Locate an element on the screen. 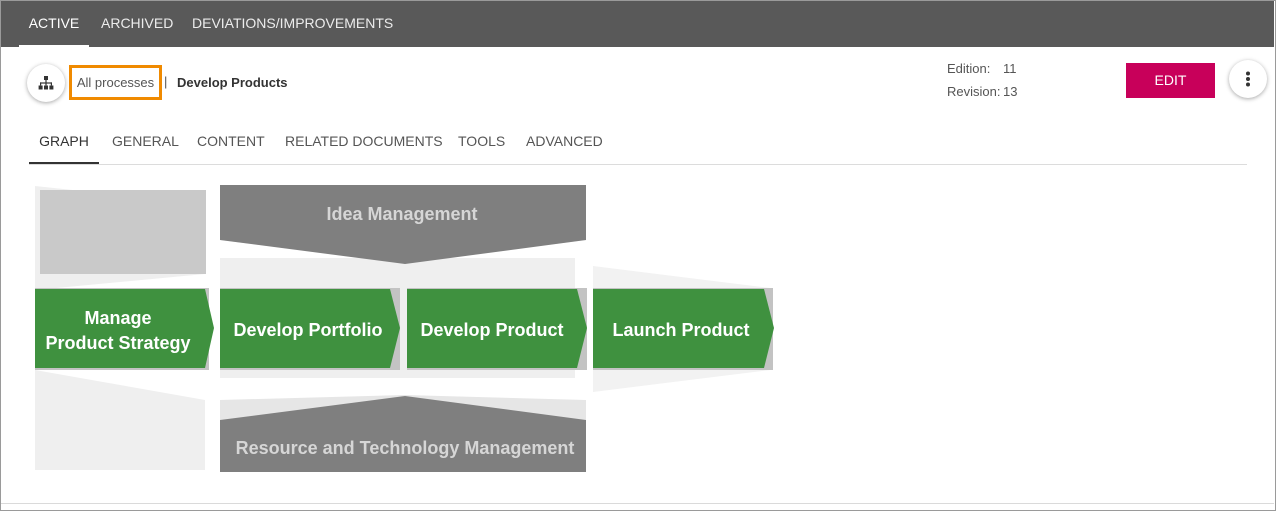 This screenshot has height=511, width=1276. hierarchy-button is located at coordinates (46, 83).